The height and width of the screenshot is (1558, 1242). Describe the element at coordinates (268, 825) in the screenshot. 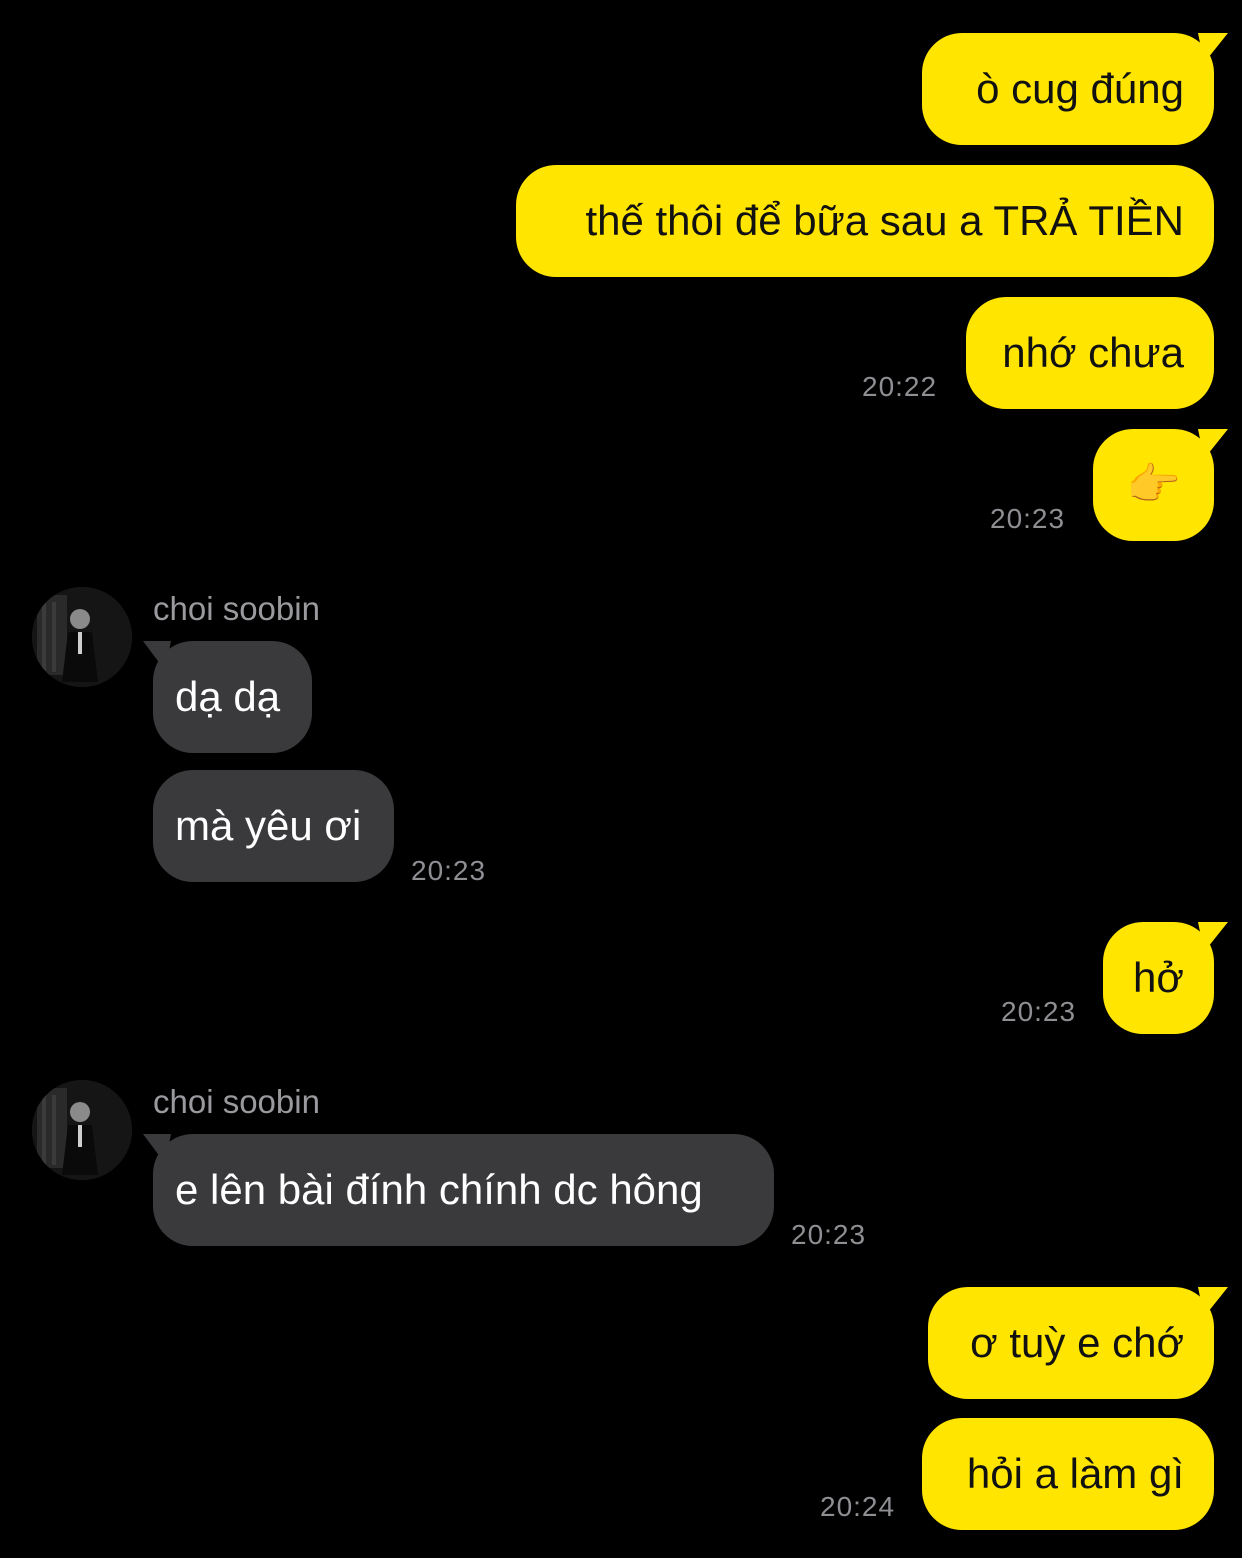

I see `message-text: mà yêu ơi` at that location.